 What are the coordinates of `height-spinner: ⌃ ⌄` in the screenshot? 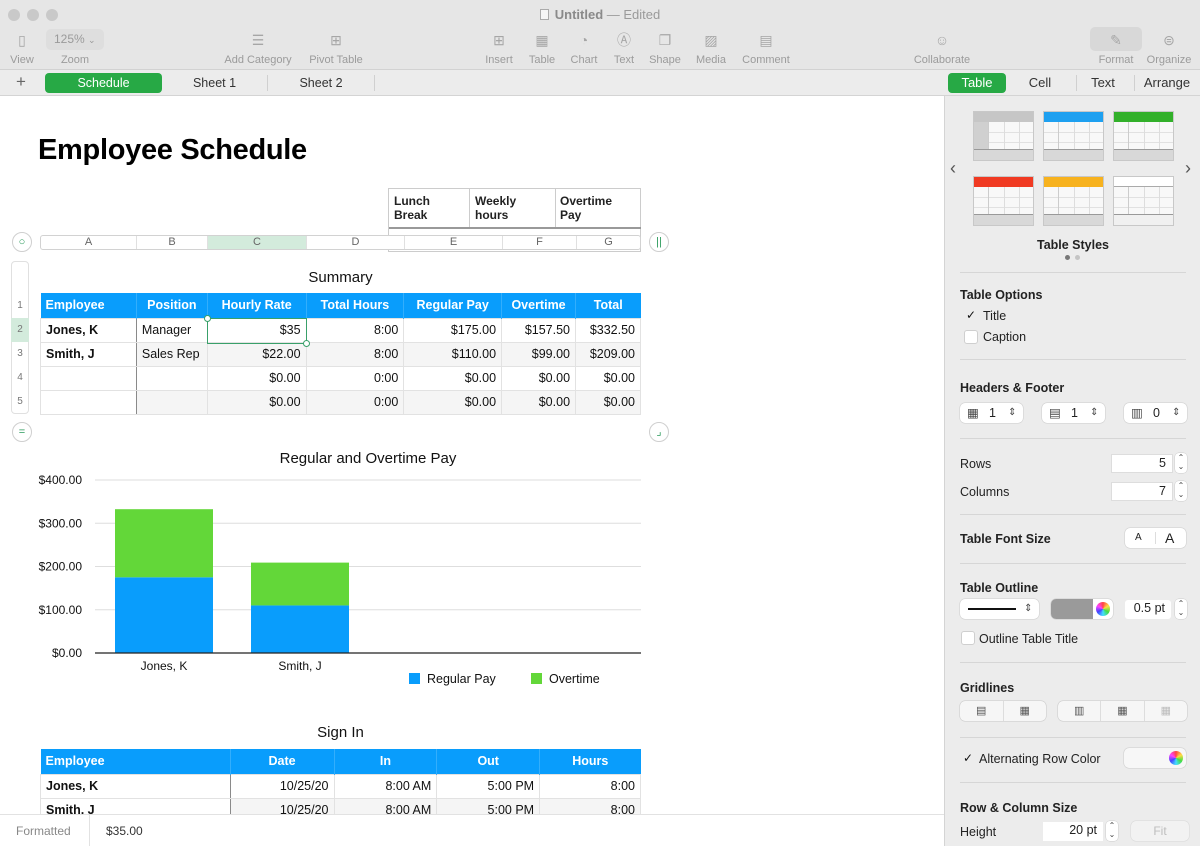 It's located at (1112, 831).